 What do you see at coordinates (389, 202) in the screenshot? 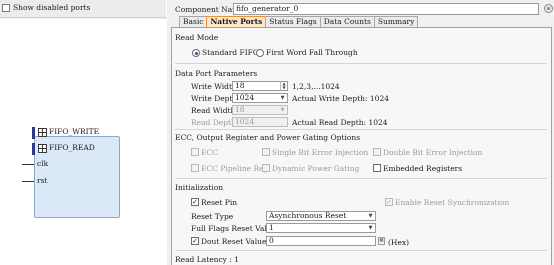
I see `enable-reset-sync-checkbox` at bounding box center [389, 202].